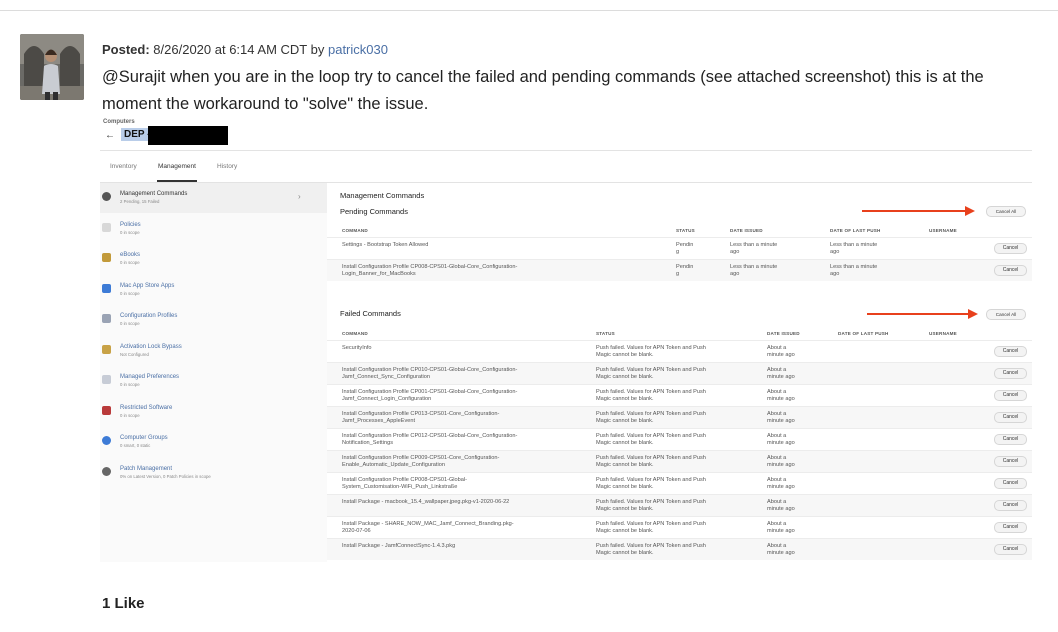 This screenshot has height=632, width=1058. What do you see at coordinates (970, 211) in the screenshot?
I see `red-arrow-head-pending` at bounding box center [970, 211].